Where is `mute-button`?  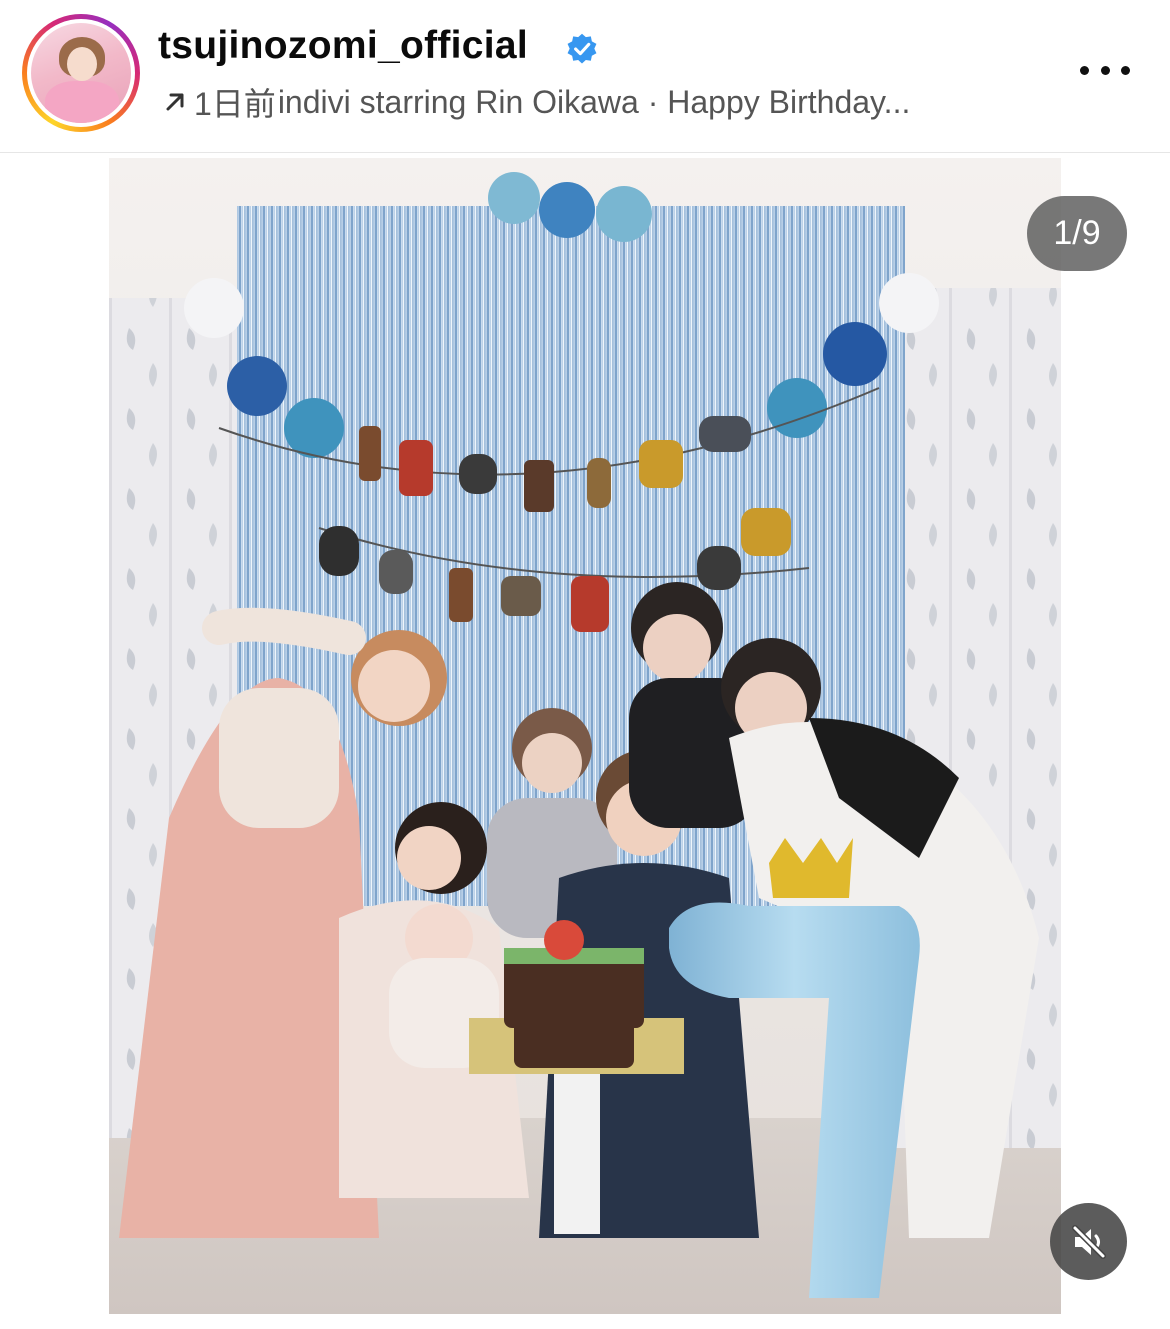 mute-button is located at coordinates (1088, 1241).